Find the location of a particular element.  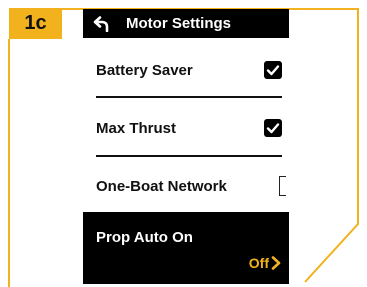

setting-row-prop-auto-on: Prop Auto On Off is located at coordinates (186, 248).